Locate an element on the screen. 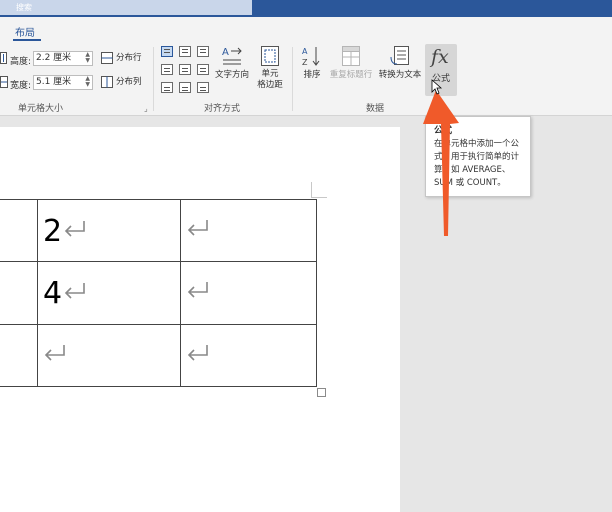  mouse-cursor-icon is located at coordinates (437, 87).